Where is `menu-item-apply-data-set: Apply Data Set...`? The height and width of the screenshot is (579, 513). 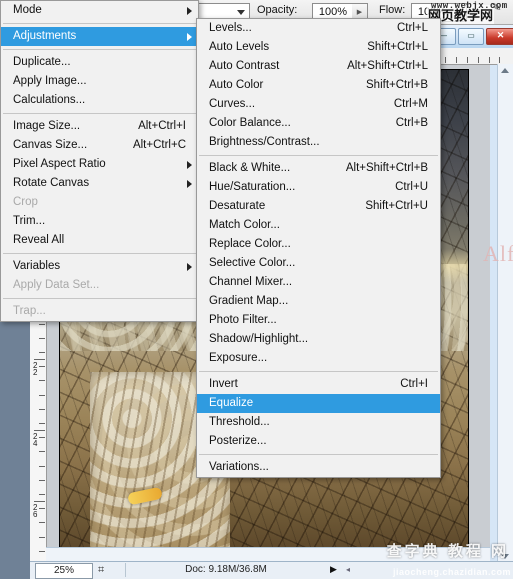 menu-item-apply-data-set: Apply Data Set... is located at coordinates (99, 285).